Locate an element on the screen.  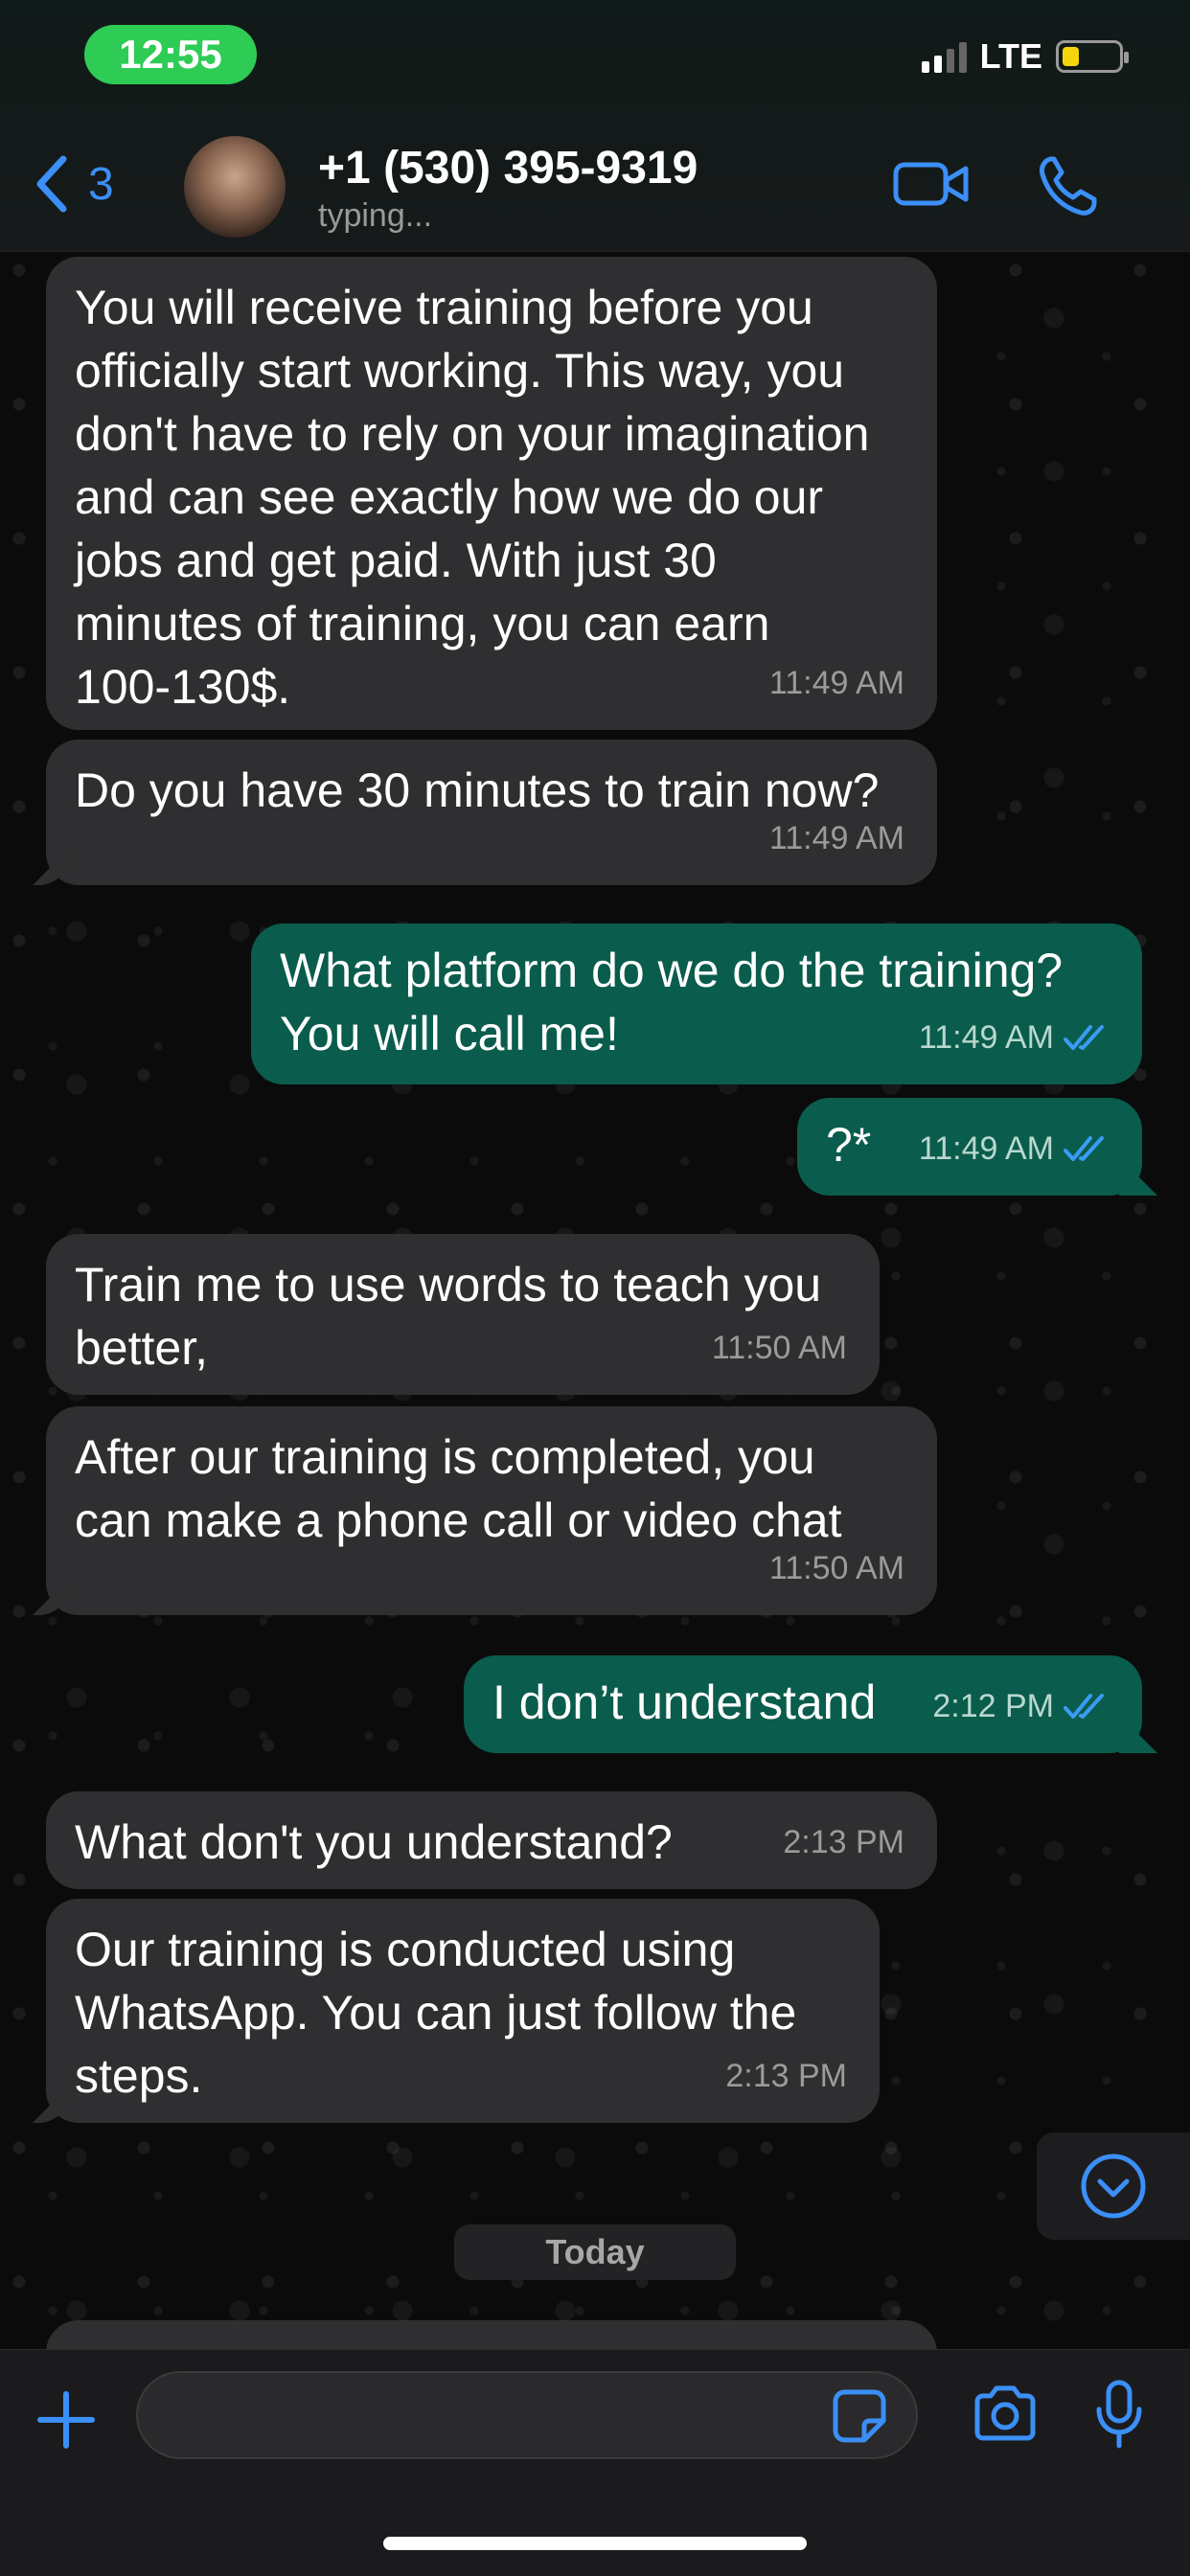
sticker-icon is located at coordinates (859, 2416).